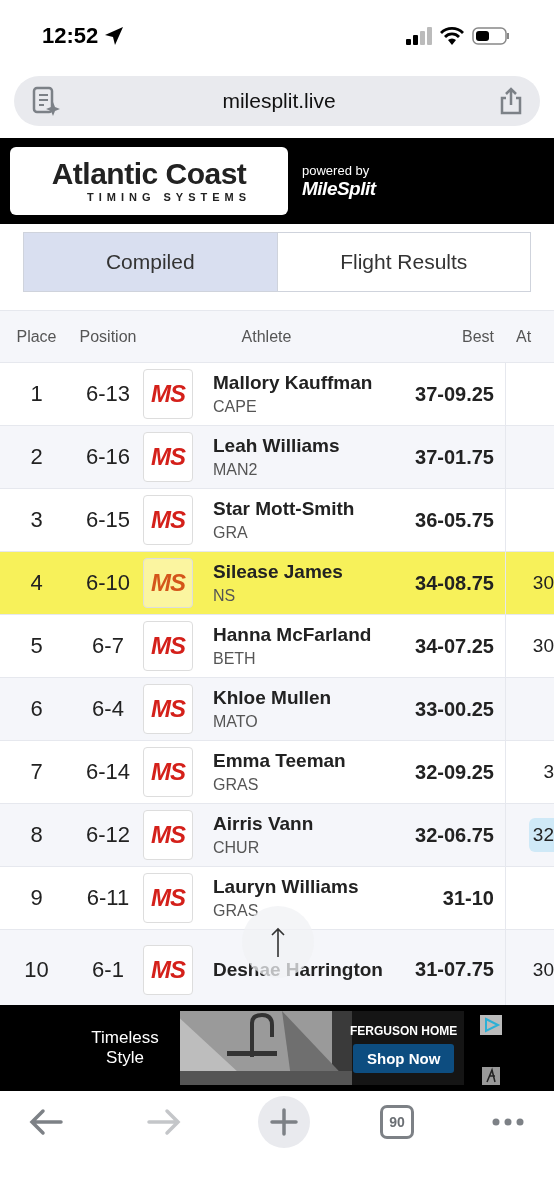 The image size is (554, 1200). Describe the element at coordinates (70, 36) in the screenshot. I see `status-time: 12:52` at that location.